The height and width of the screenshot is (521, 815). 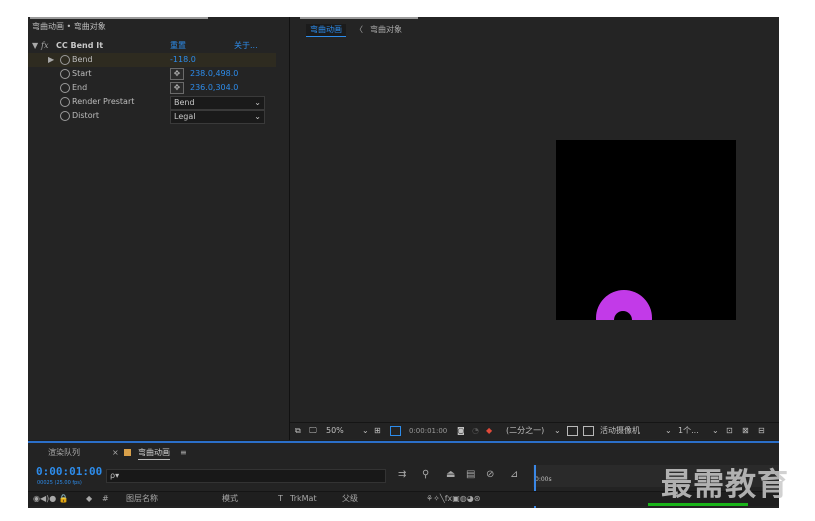 I want to click on camera-select: 活动摄像机, so click(x=620, y=431).